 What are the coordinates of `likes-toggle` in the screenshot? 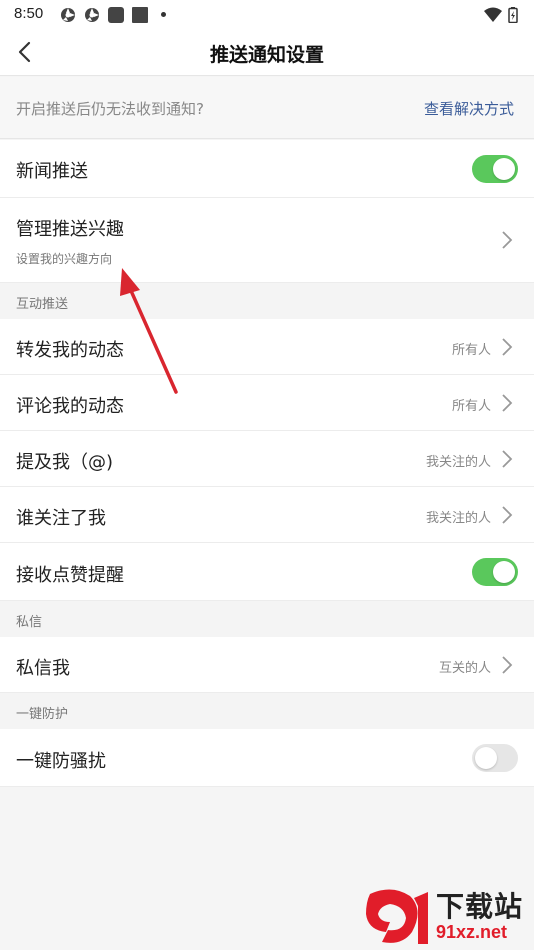 It's located at (495, 572).